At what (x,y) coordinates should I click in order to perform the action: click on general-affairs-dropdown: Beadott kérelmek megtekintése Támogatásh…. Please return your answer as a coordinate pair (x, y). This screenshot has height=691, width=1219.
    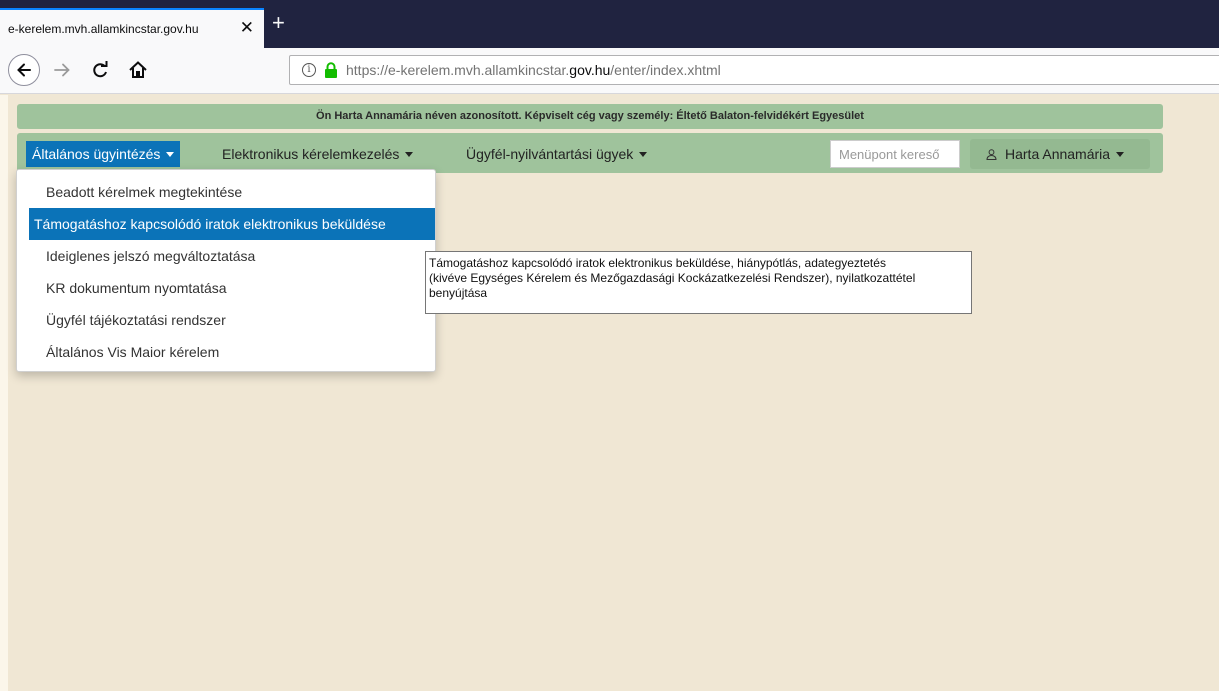
    Looking at the image, I should click on (226, 270).